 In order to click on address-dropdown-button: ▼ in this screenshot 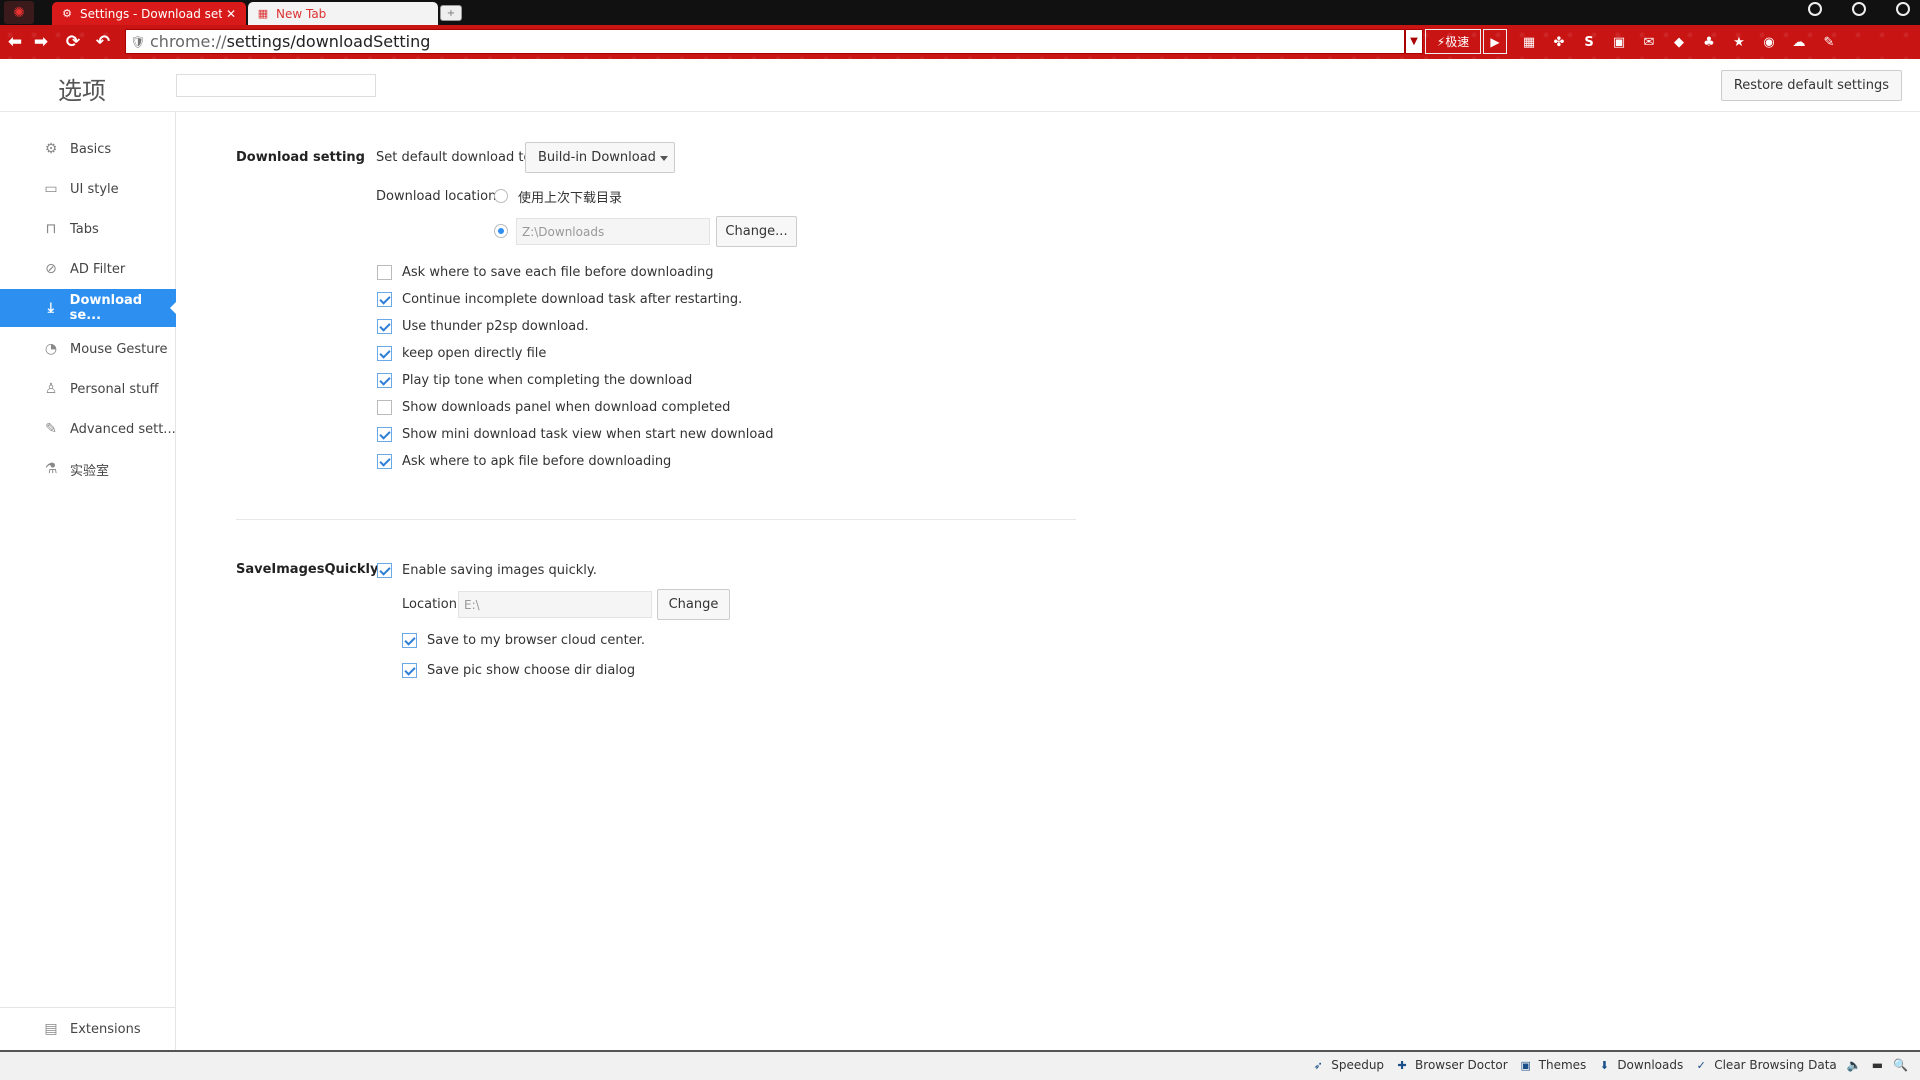, I will do `click(1414, 41)`.